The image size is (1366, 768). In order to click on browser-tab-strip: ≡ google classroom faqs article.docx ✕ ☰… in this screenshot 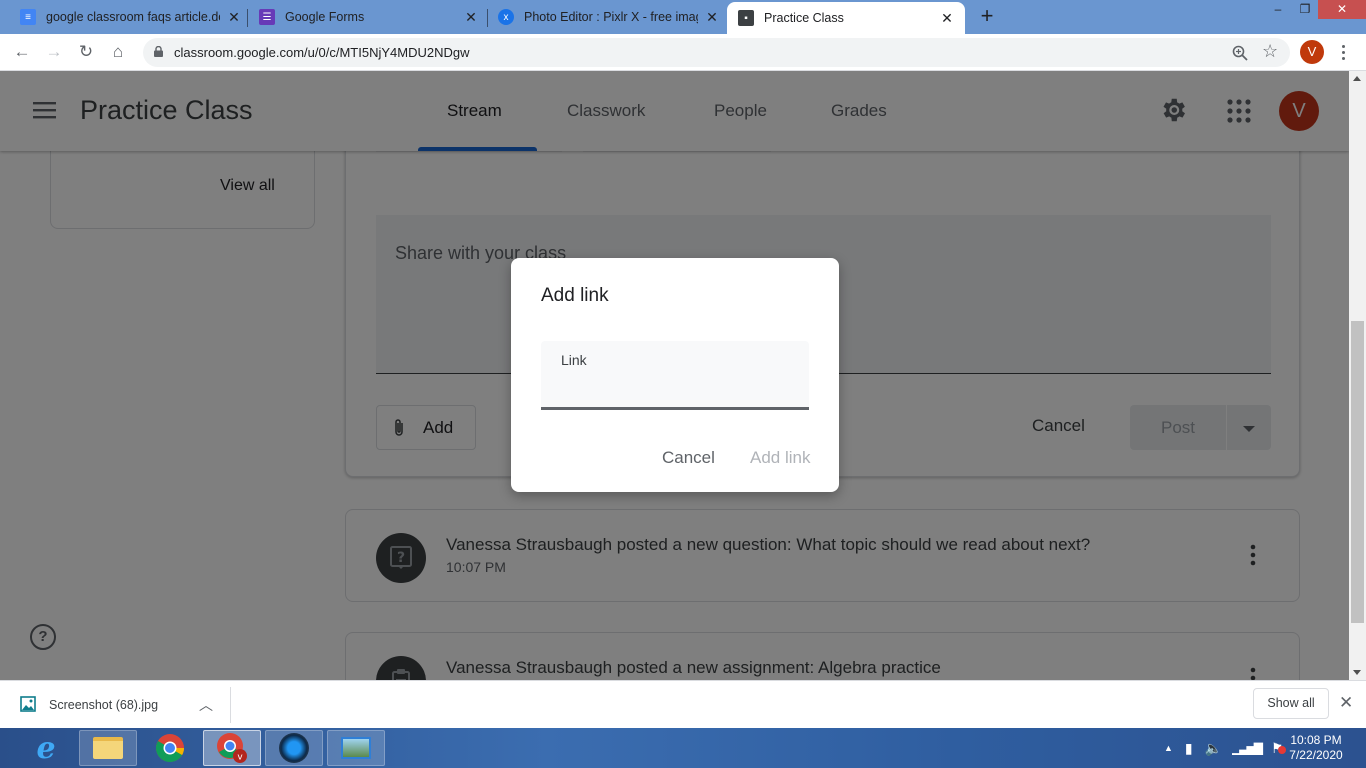, I will do `click(683, 17)`.